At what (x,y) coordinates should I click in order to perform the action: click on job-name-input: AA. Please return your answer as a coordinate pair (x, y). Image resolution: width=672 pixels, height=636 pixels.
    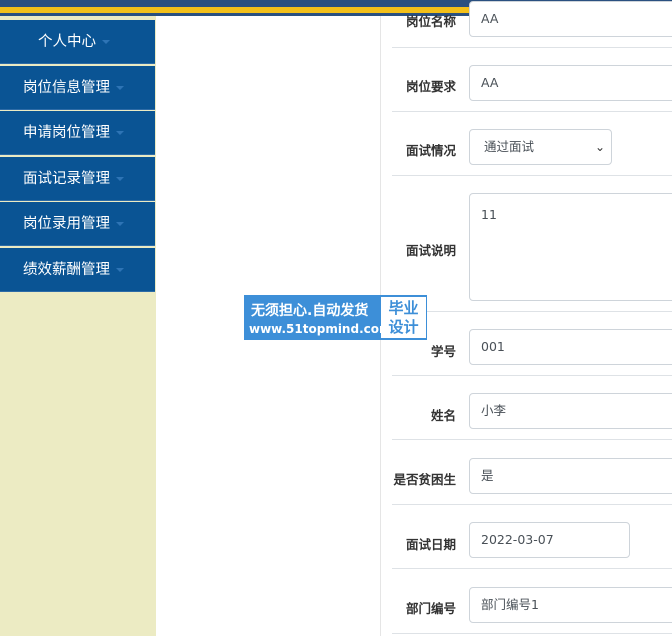
    Looking at the image, I should click on (570, 19).